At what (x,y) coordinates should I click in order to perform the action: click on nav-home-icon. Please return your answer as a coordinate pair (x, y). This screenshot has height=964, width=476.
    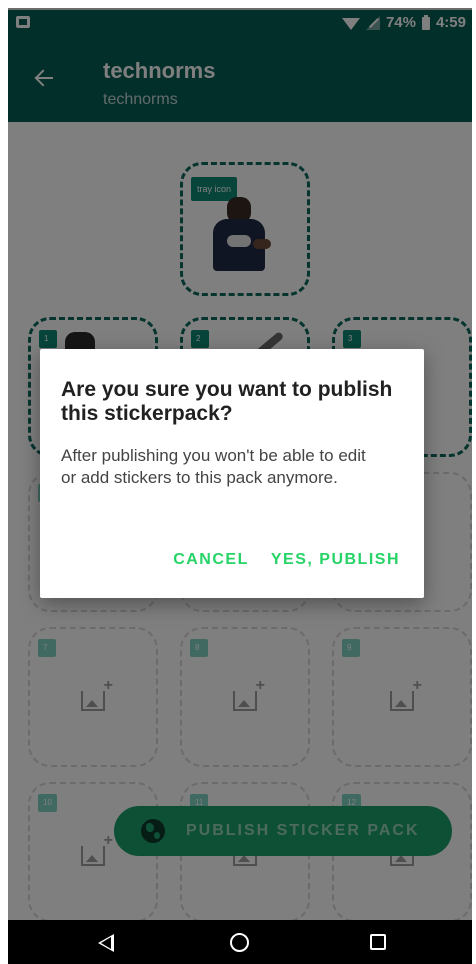
    Looking at the image, I should click on (239, 942).